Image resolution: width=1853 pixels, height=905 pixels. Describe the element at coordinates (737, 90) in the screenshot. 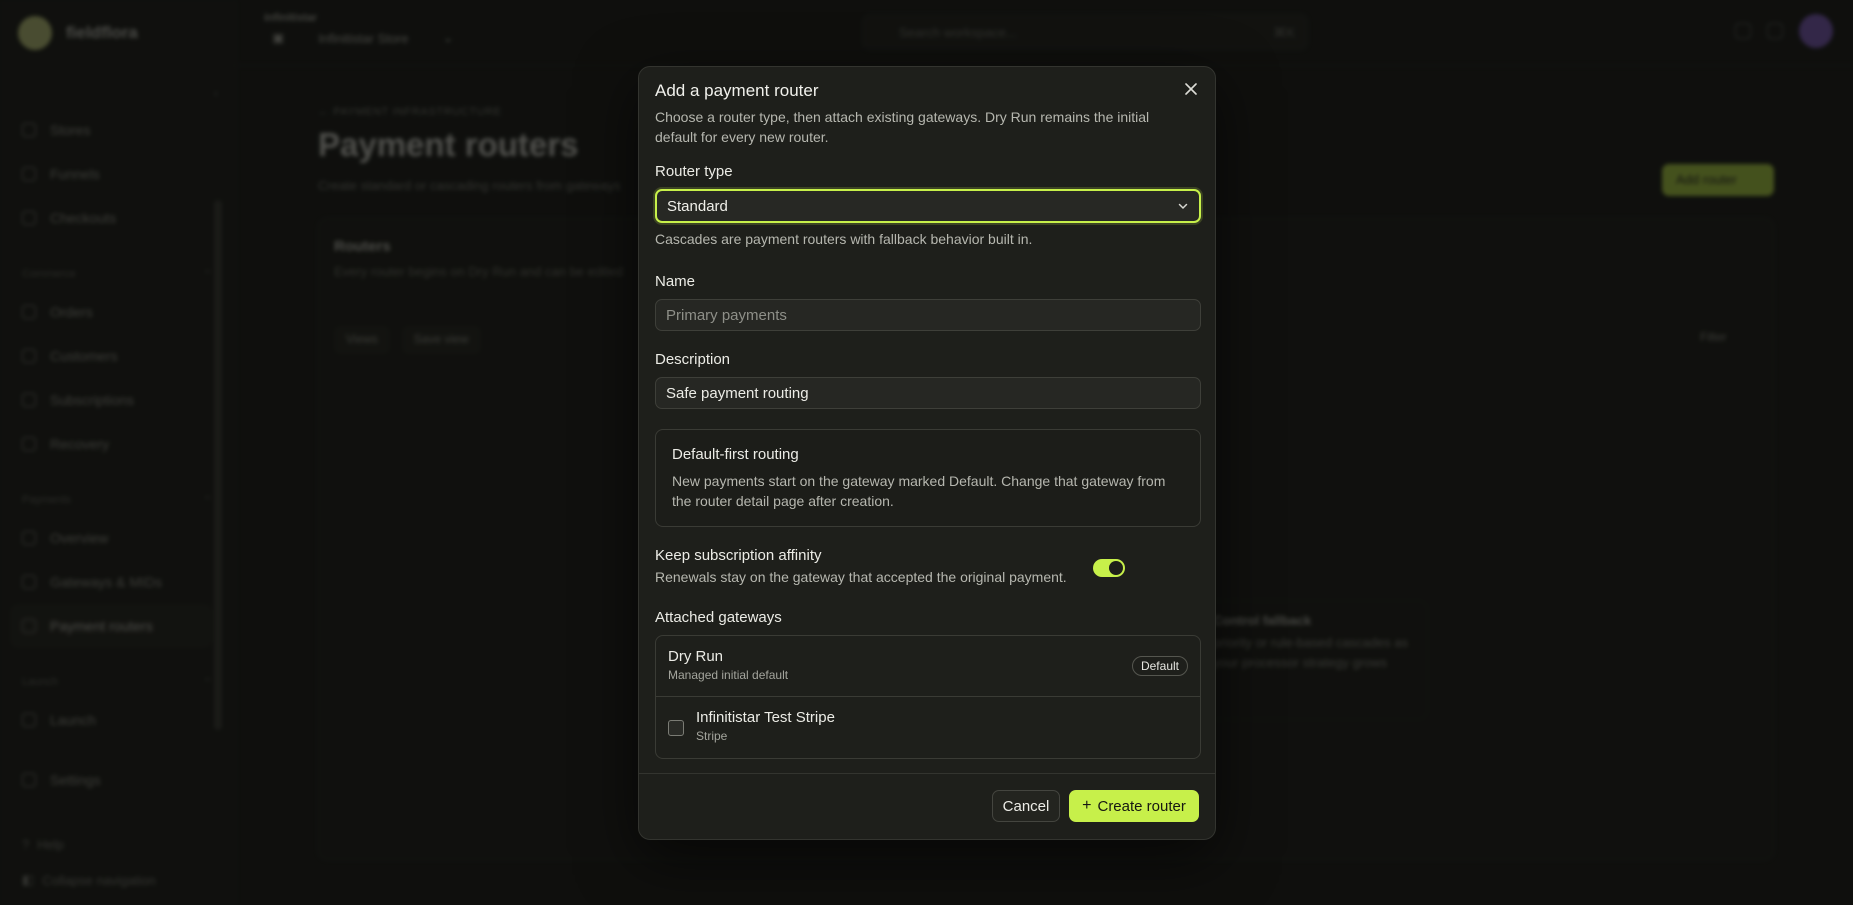

I see `dialog-title: Add a payment router` at that location.